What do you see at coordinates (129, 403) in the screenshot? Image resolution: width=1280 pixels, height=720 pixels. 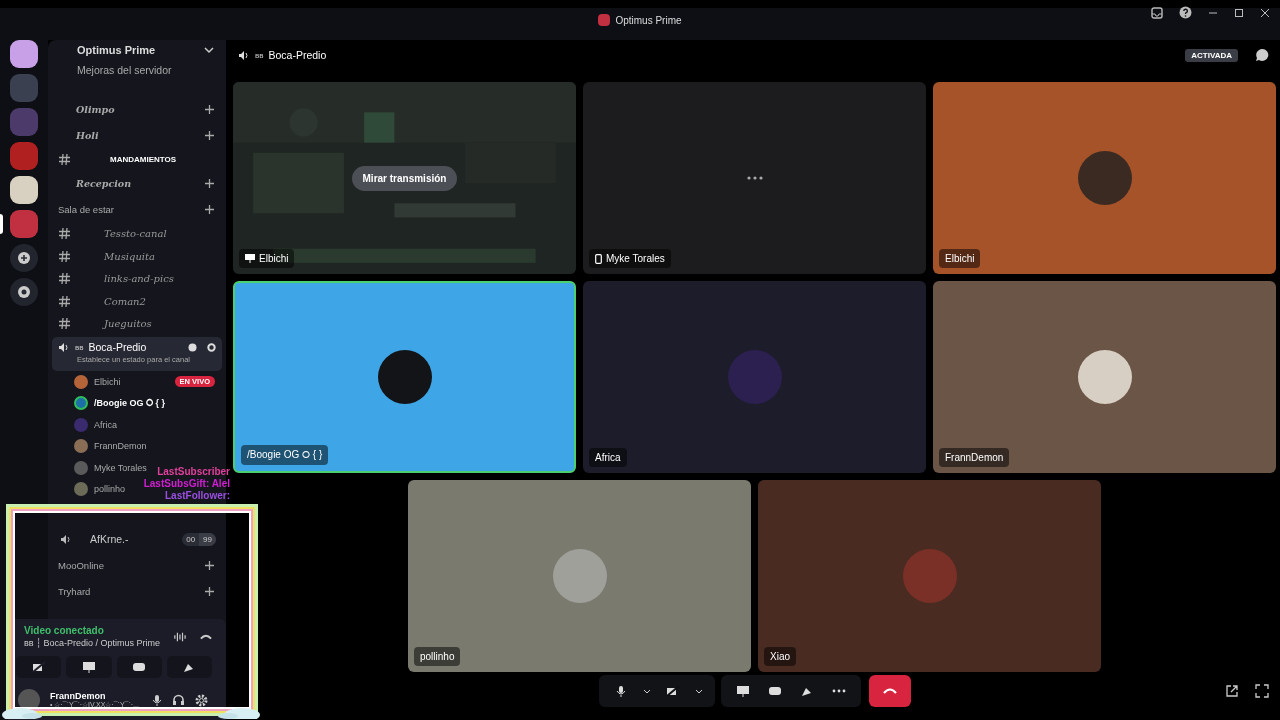 I see `voice-member: /Boogie OG ⭘ { }` at bounding box center [129, 403].